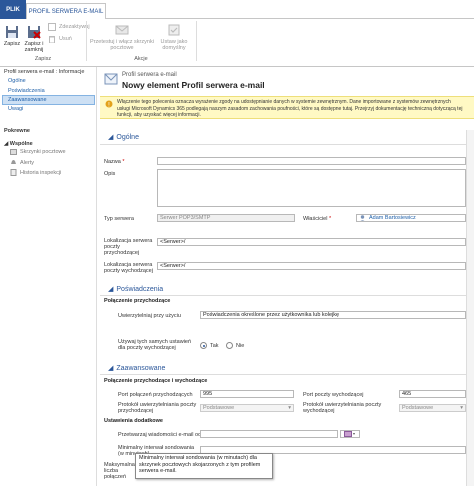 The height and width of the screenshot is (486, 474). I want to click on radio-yes, so click(203, 345).